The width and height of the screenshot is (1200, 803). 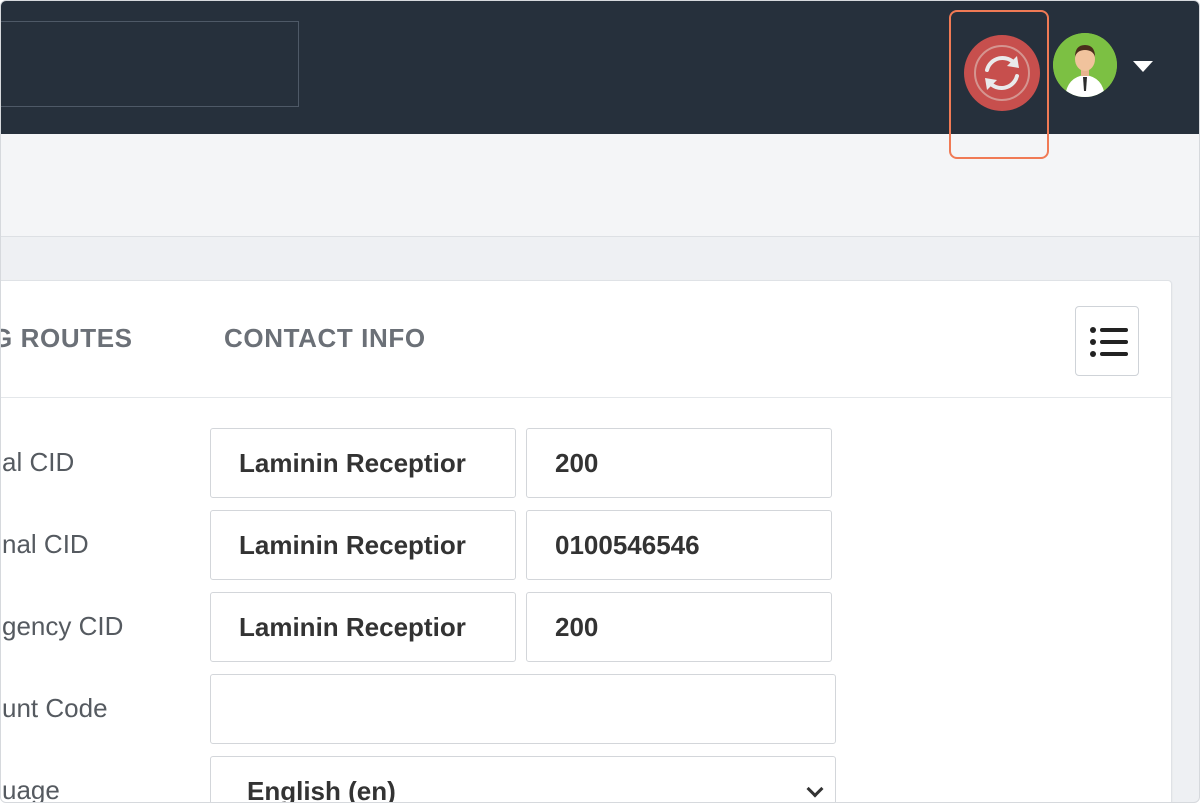 I want to click on user-menu-dropdown, so click(x=1143, y=67).